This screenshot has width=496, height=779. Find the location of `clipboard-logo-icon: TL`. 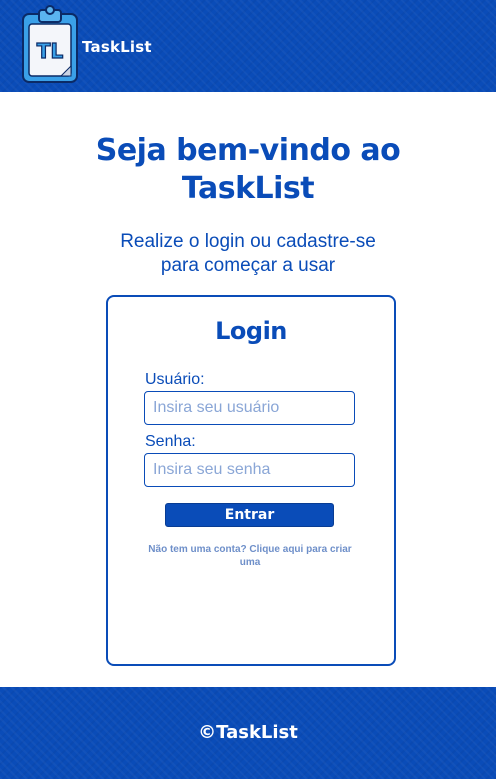

clipboard-logo-icon: TL is located at coordinates (50, 44).